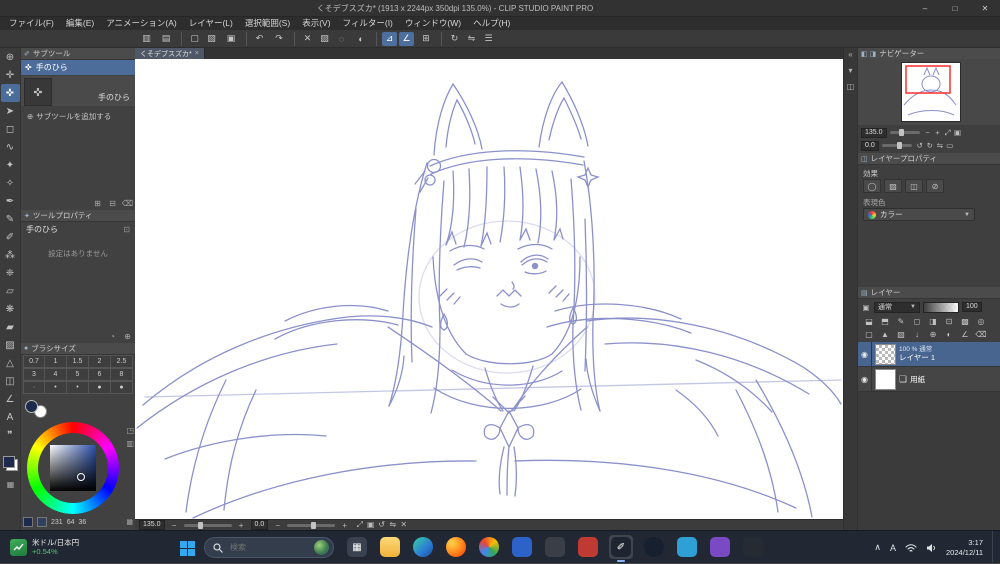 The height and width of the screenshot is (564, 1000). Describe the element at coordinates (10, 219) in the screenshot. I see `pencil-tool: ✎` at that location.